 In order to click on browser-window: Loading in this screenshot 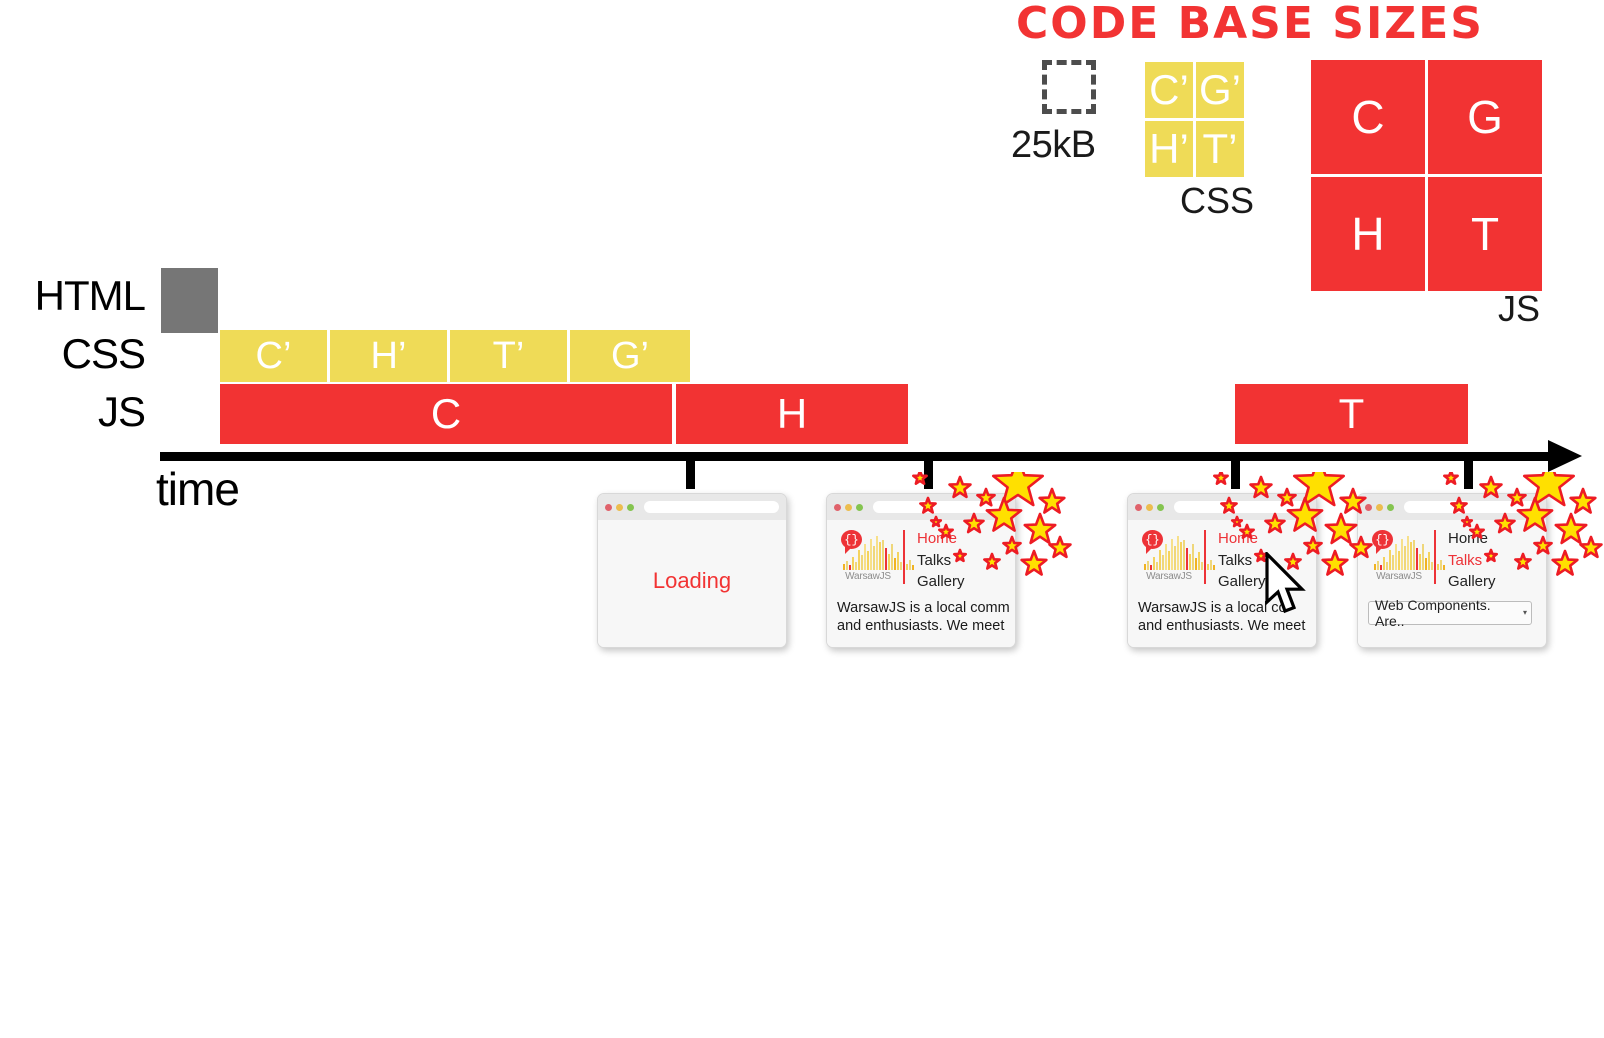, I will do `click(698, 567)`.